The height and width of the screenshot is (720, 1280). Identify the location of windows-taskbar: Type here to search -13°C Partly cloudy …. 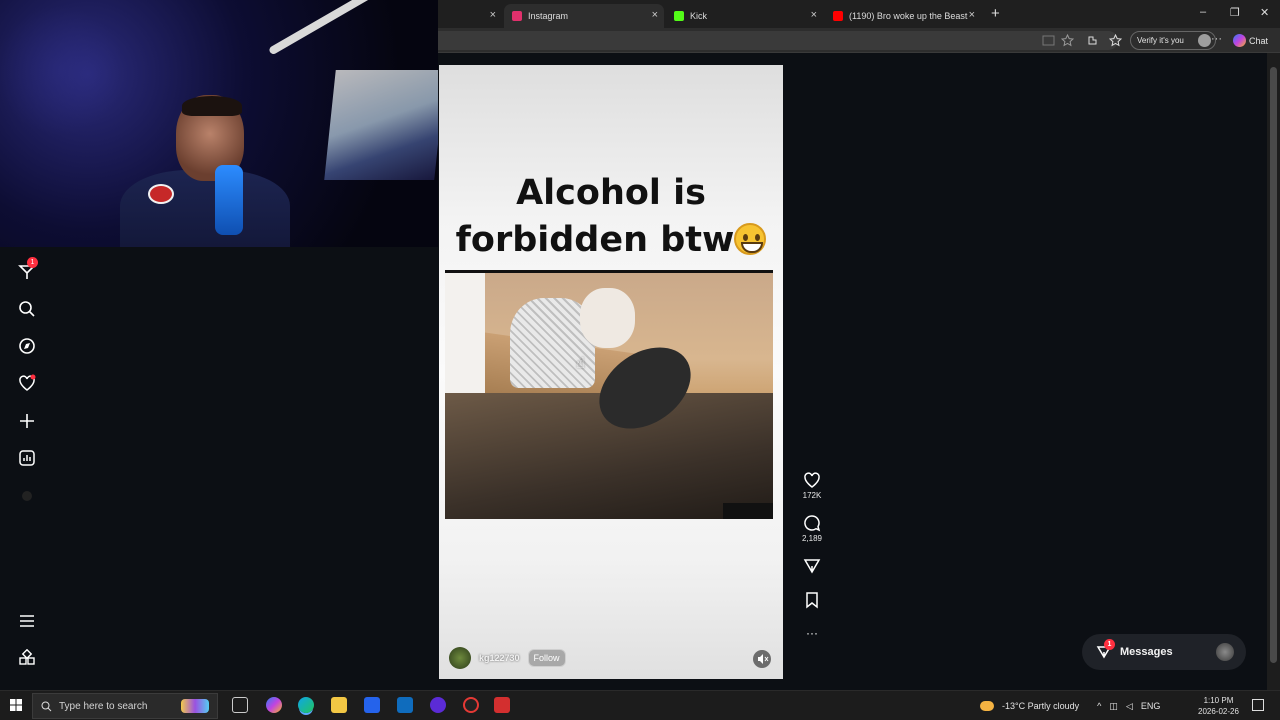
(640, 705).